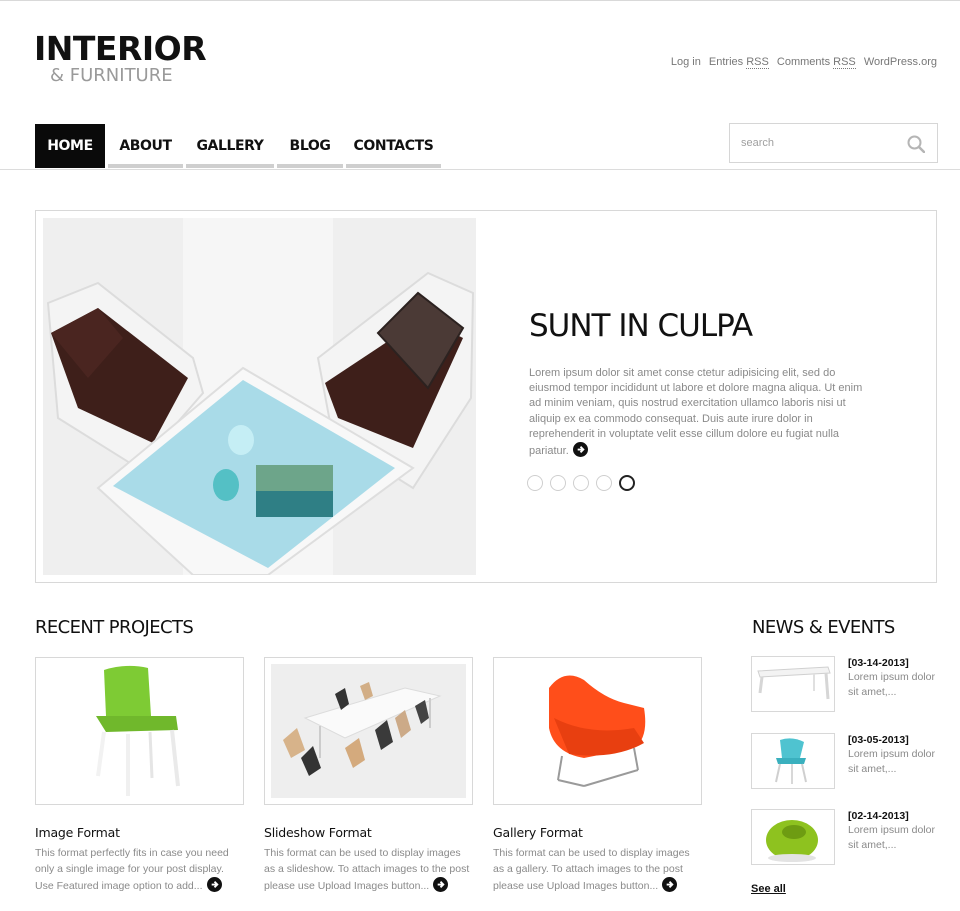 Image resolution: width=960 pixels, height=911 pixels. What do you see at coordinates (597, 832) in the screenshot?
I see `project-title: Gallery Format` at bounding box center [597, 832].